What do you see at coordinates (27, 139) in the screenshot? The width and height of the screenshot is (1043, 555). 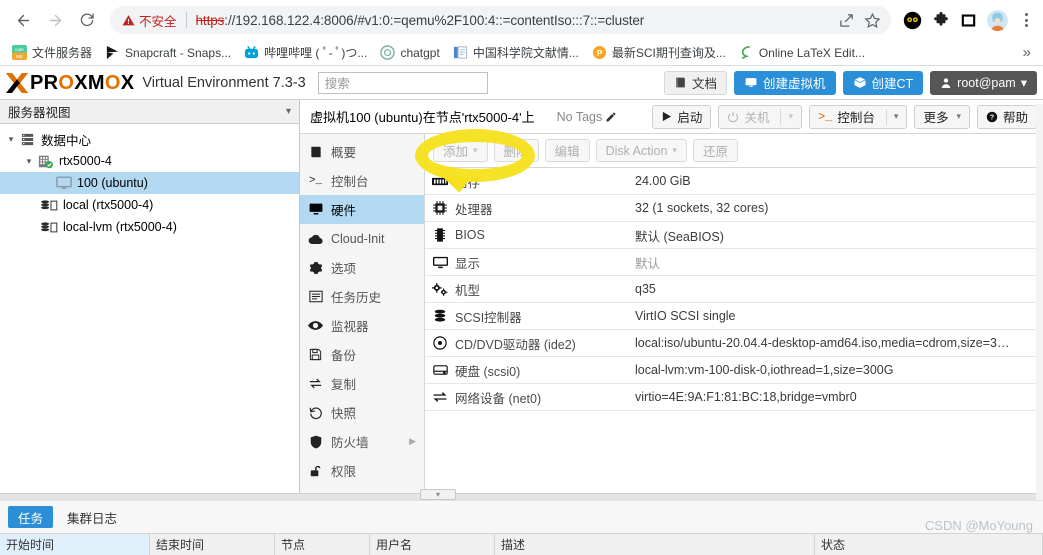 I see `datacenter-icon` at bounding box center [27, 139].